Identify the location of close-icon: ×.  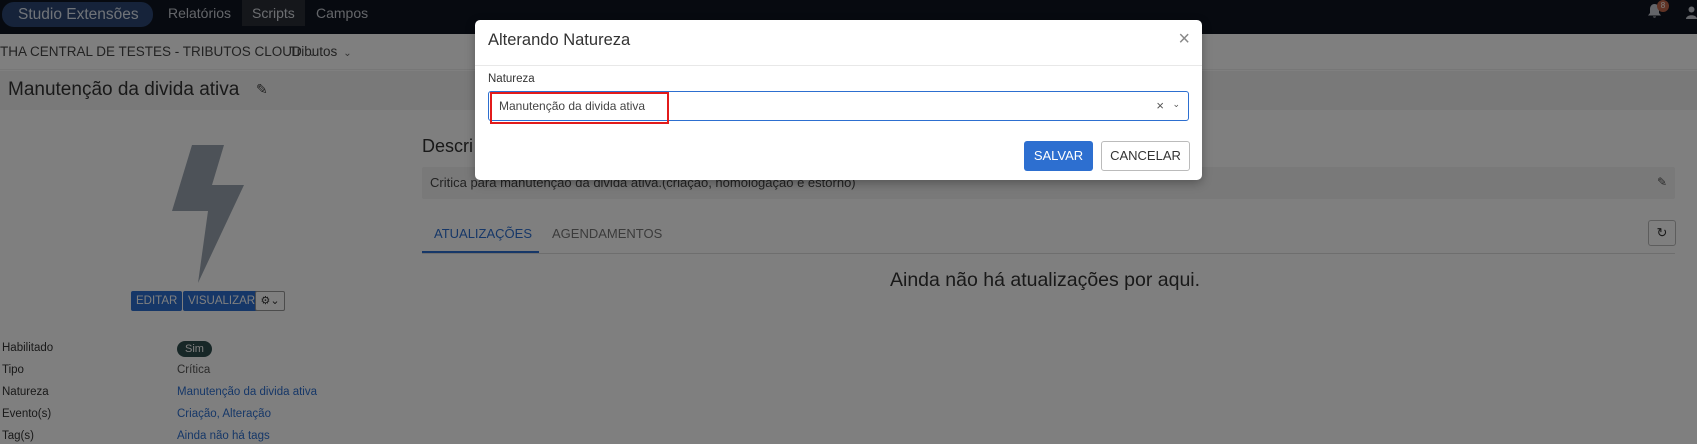
(1184, 39).